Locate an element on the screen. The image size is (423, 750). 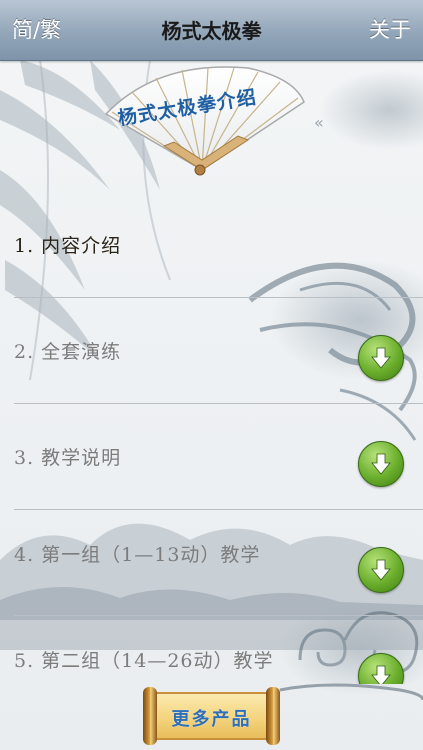
more-products-label: 更多产品 is located at coordinates (211, 719).